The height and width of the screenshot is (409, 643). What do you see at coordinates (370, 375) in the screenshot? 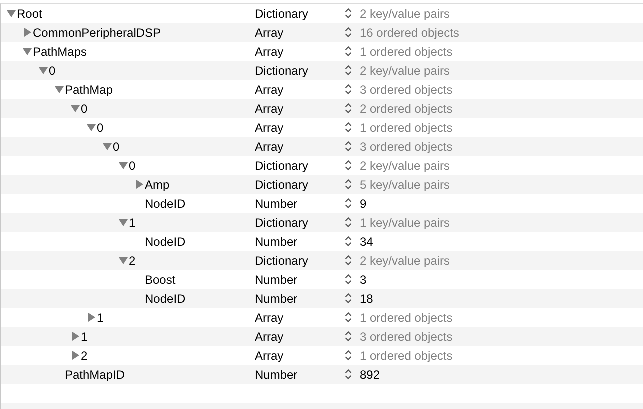
I see `value-label: 892` at bounding box center [370, 375].